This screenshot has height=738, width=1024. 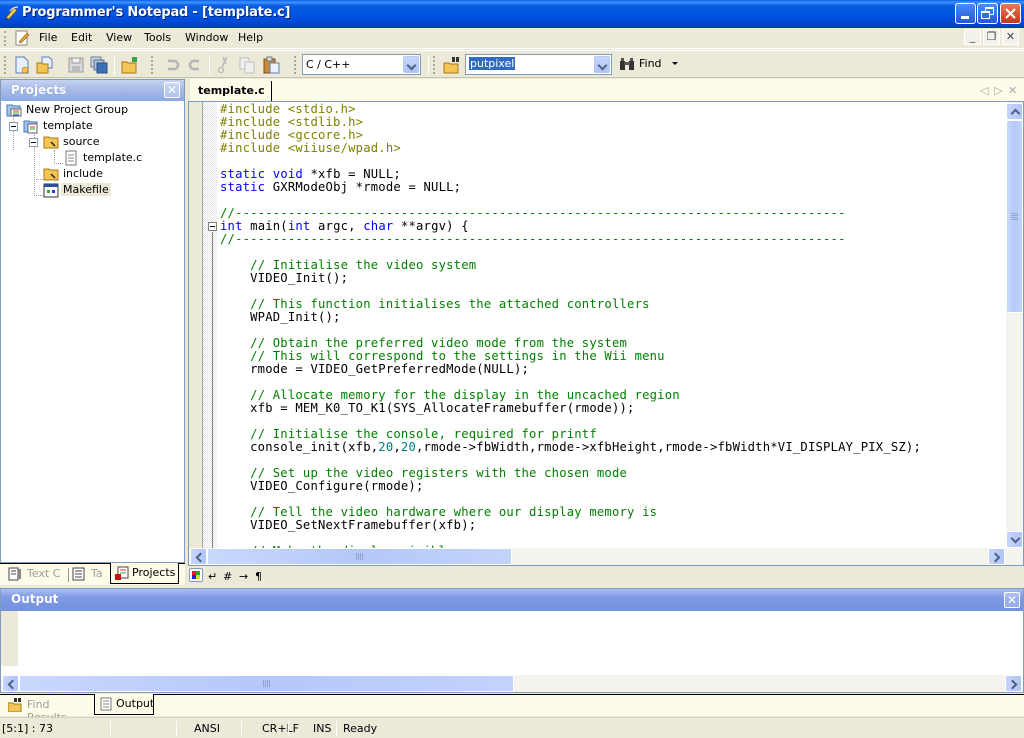 I want to click on scheme-select: C / C++, so click(x=361, y=64).